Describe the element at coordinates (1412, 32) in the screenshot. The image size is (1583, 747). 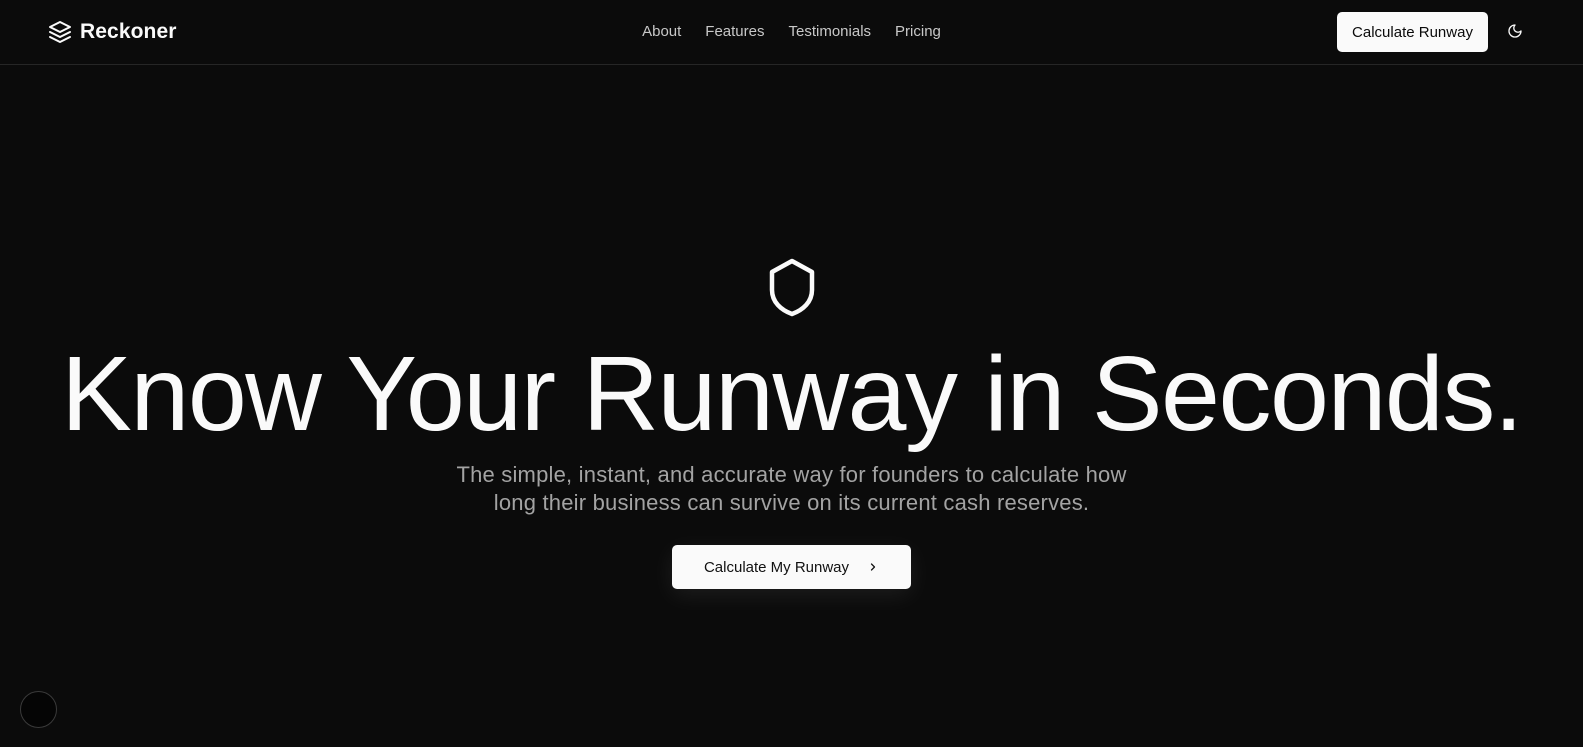
I see `calculate-runway-button: Calculate Runway` at that location.